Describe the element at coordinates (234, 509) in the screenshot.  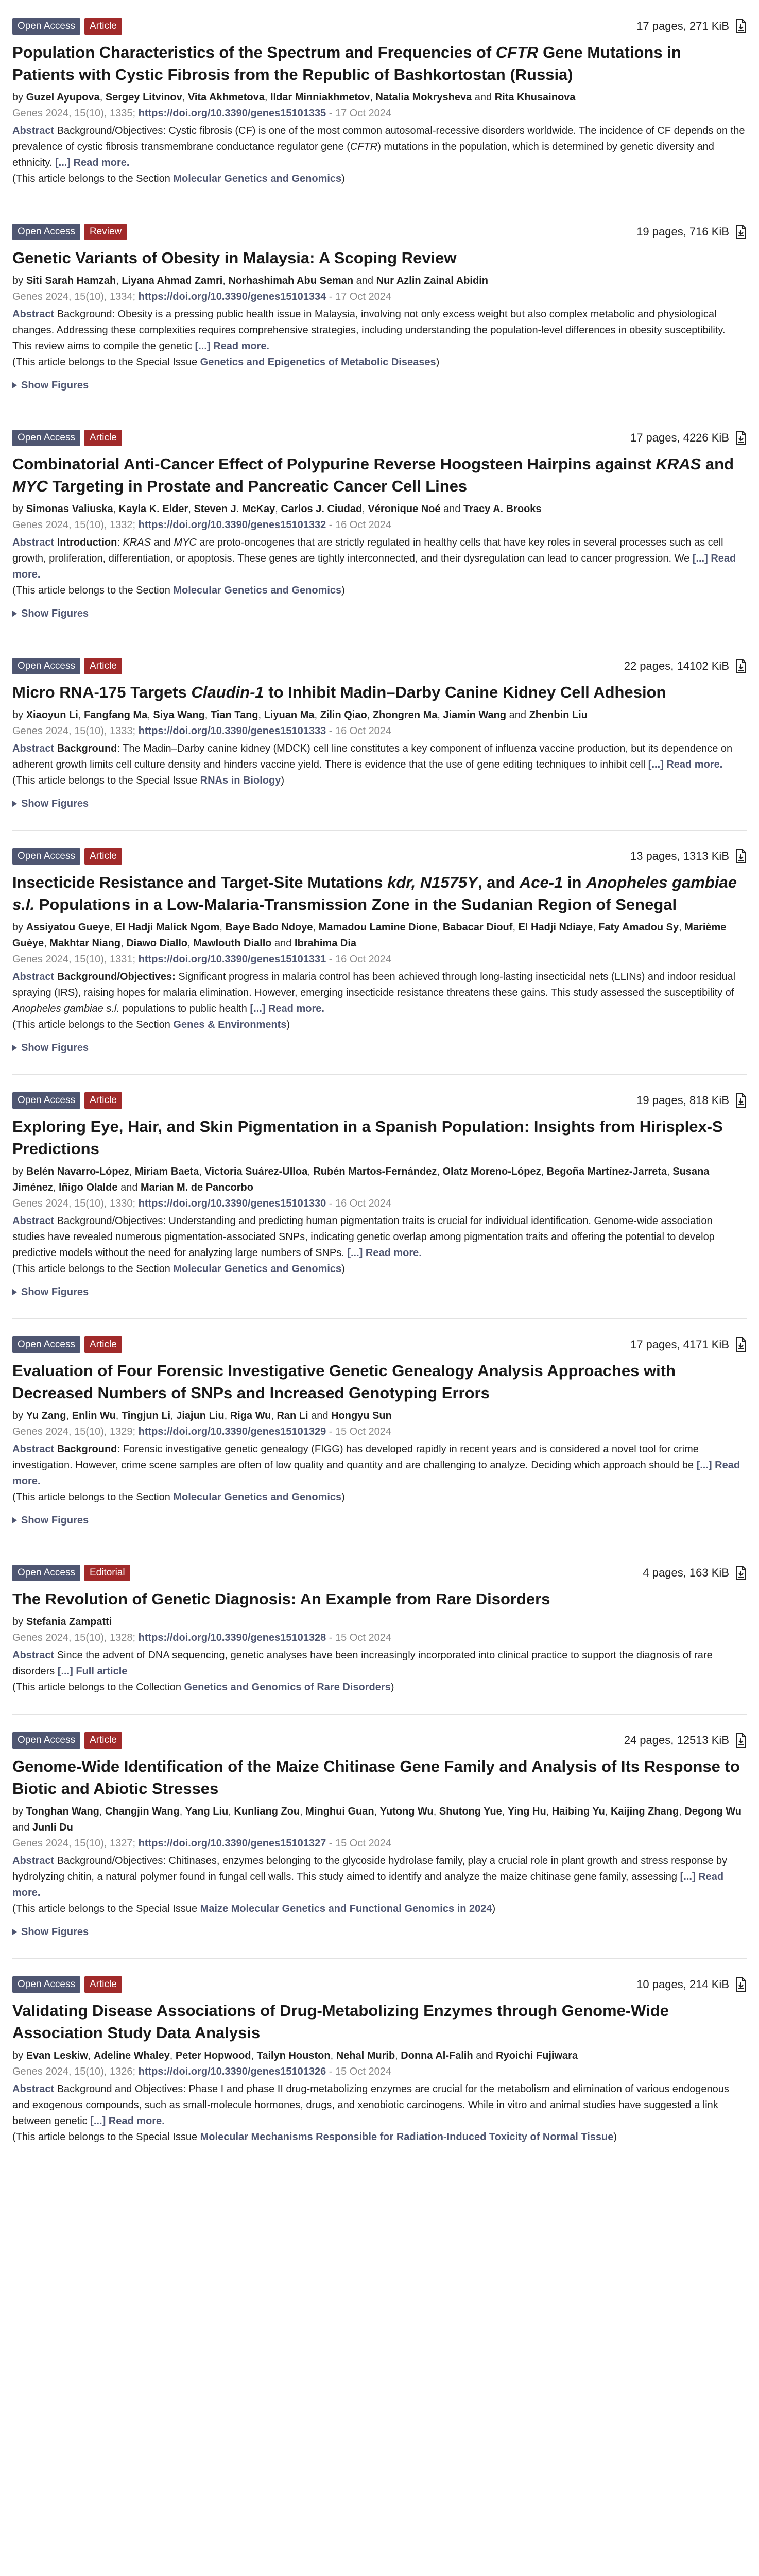
I see `author-link: Steven J. McKay` at that location.